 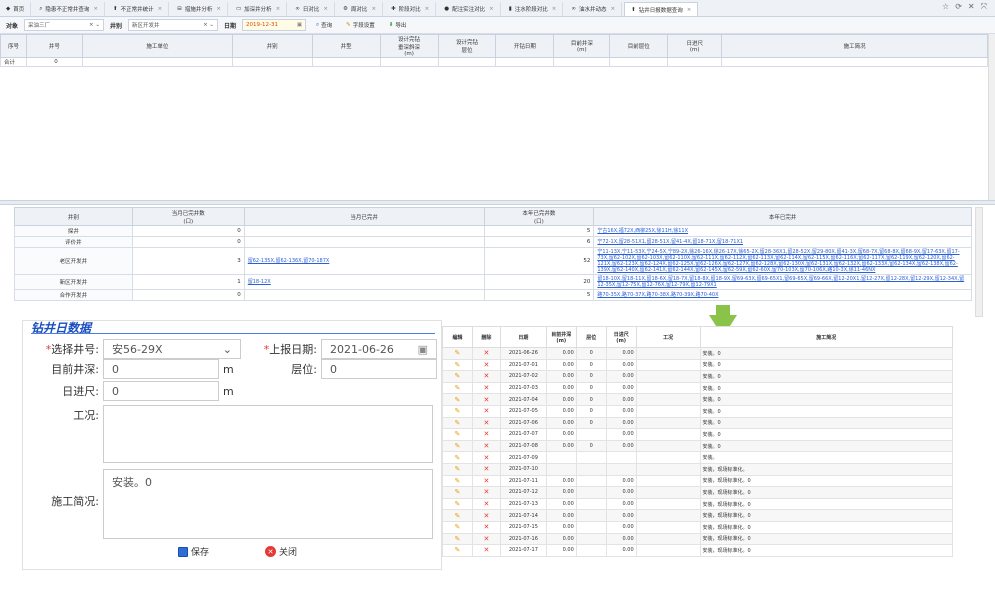 I want to click on well-select: 安56-29X ⌄, so click(x=172, y=349).